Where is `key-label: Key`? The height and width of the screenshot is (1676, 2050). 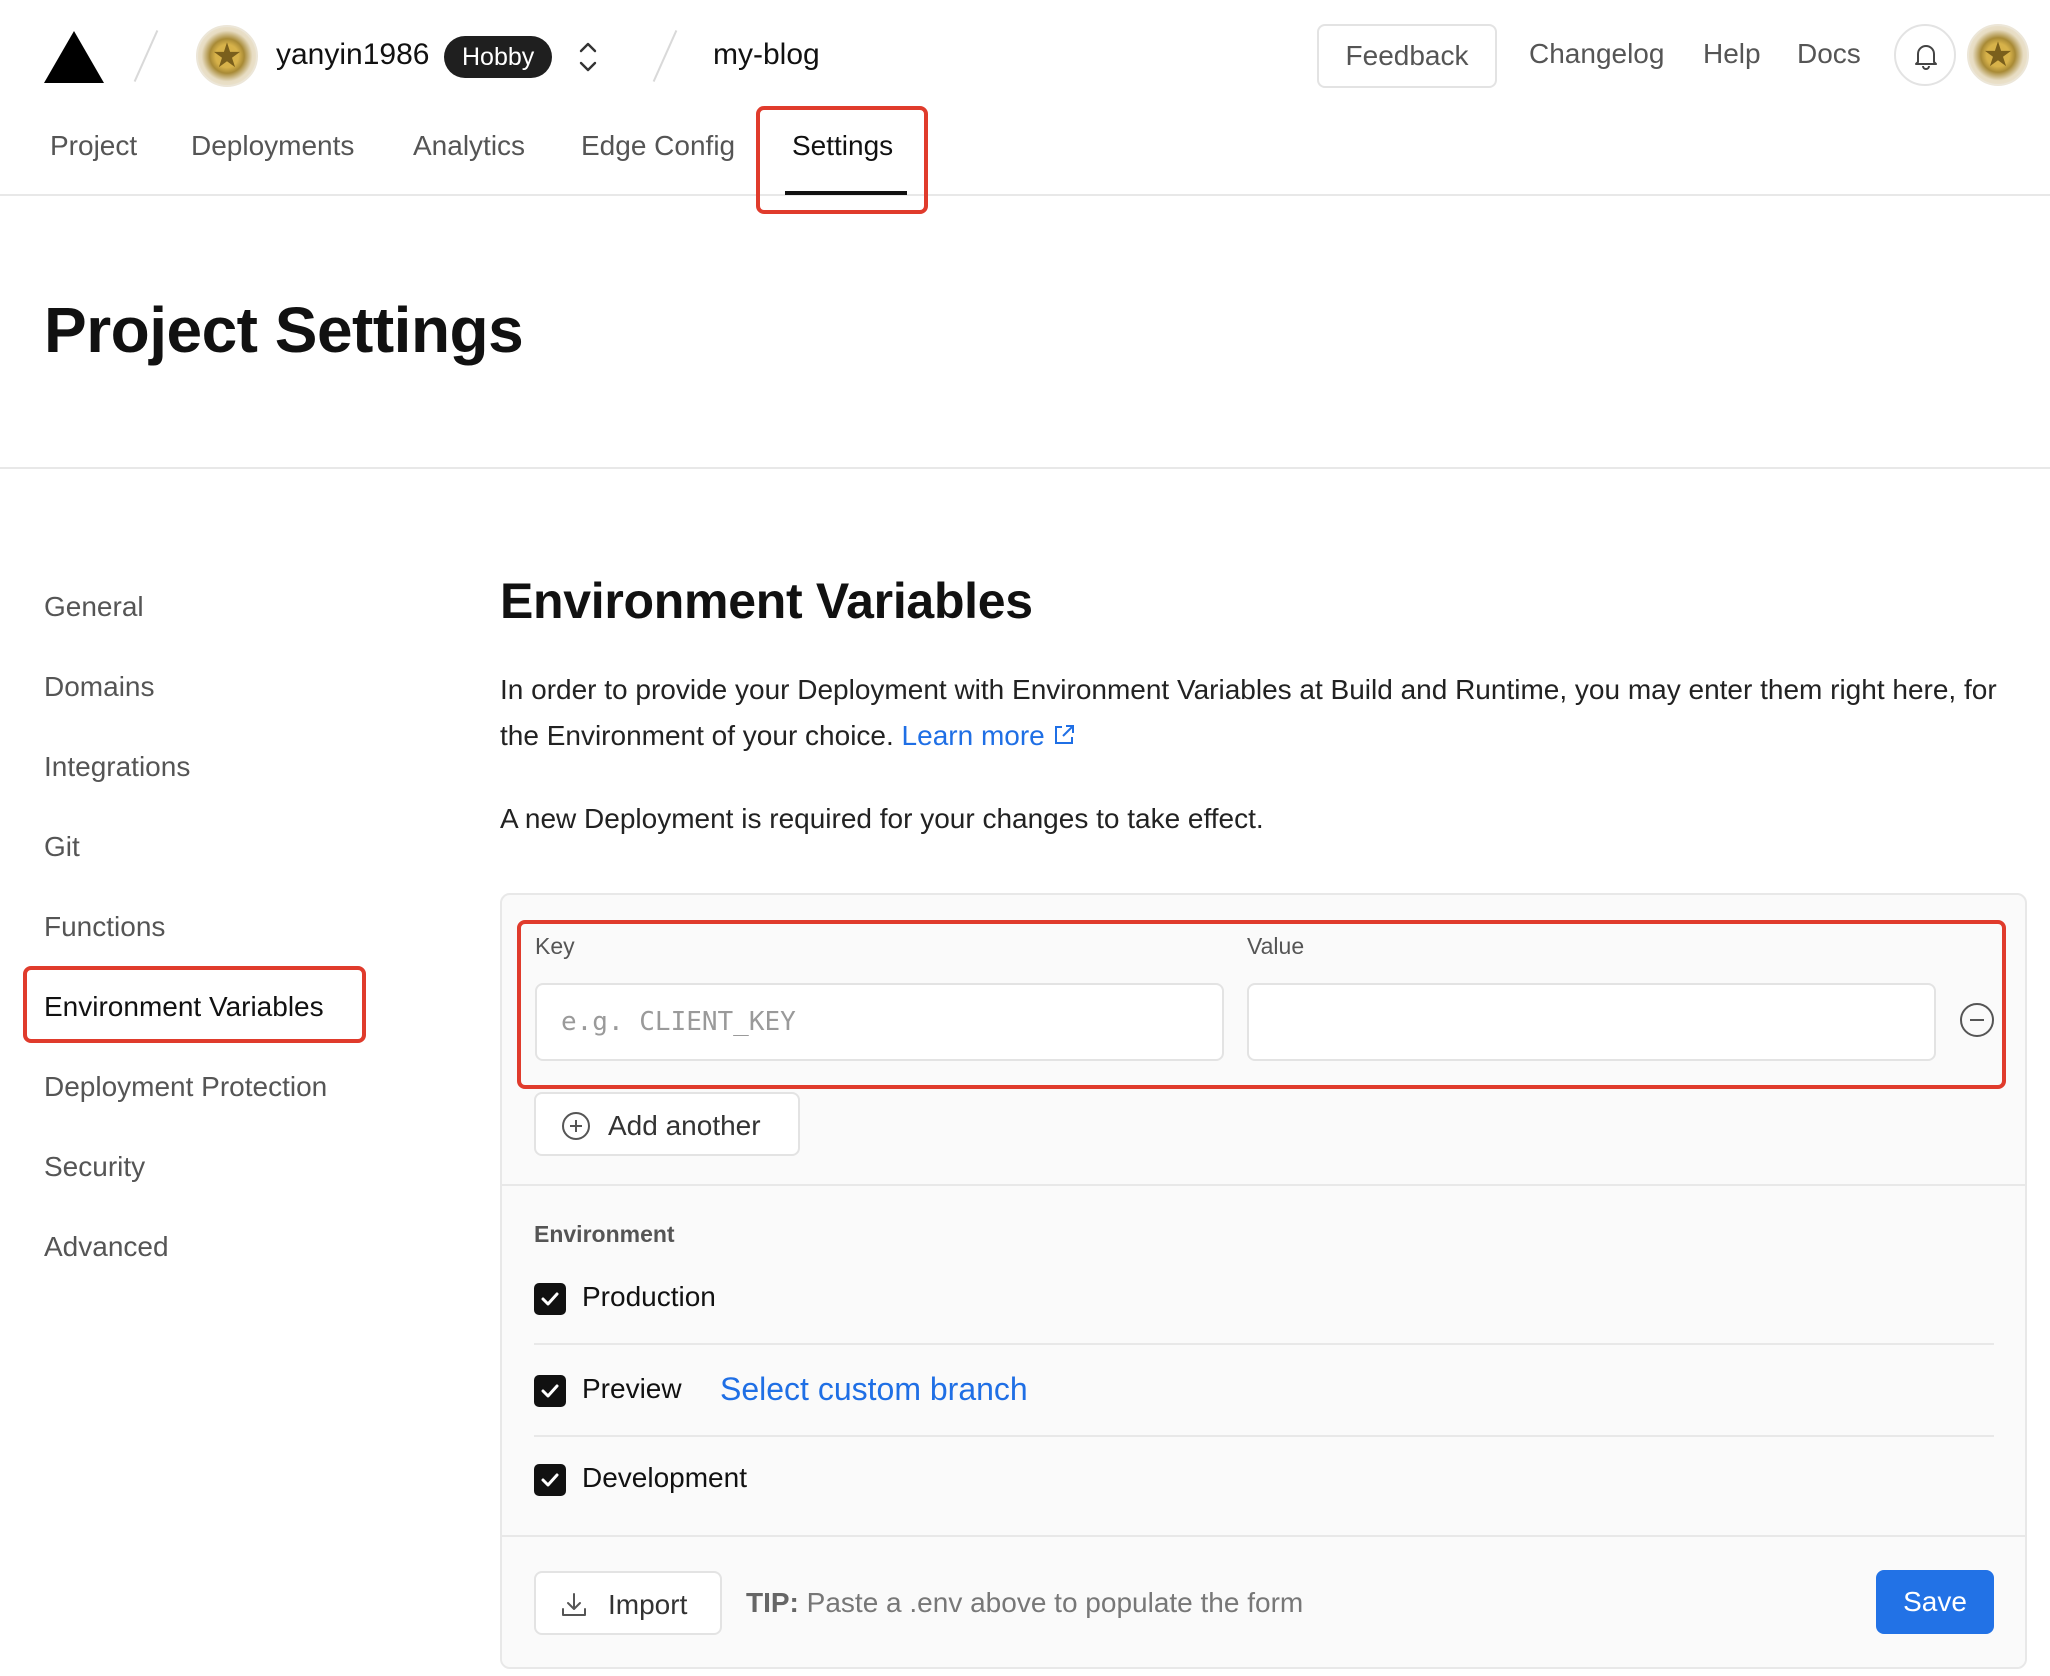 key-label: Key is located at coordinates (555, 946).